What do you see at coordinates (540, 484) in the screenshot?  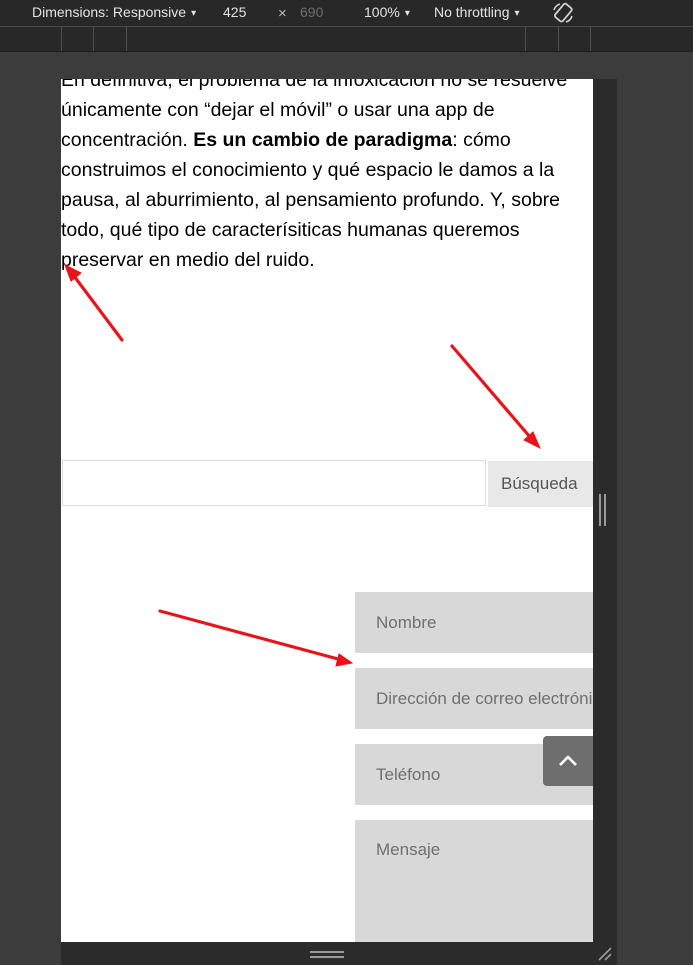 I see `search-button: Búsqueda` at bounding box center [540, 484].